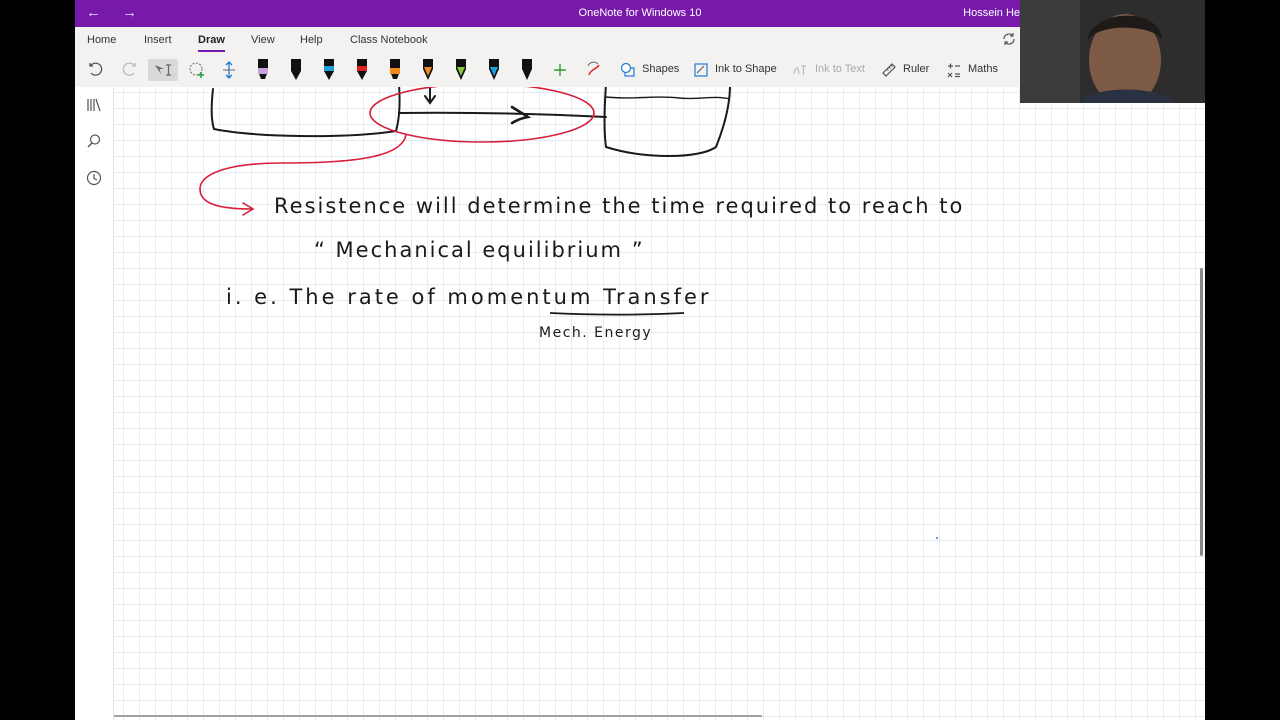 This screenshot has height=720, width=1280. I want to click on shapes-label: Shapes, so click(660, 69).